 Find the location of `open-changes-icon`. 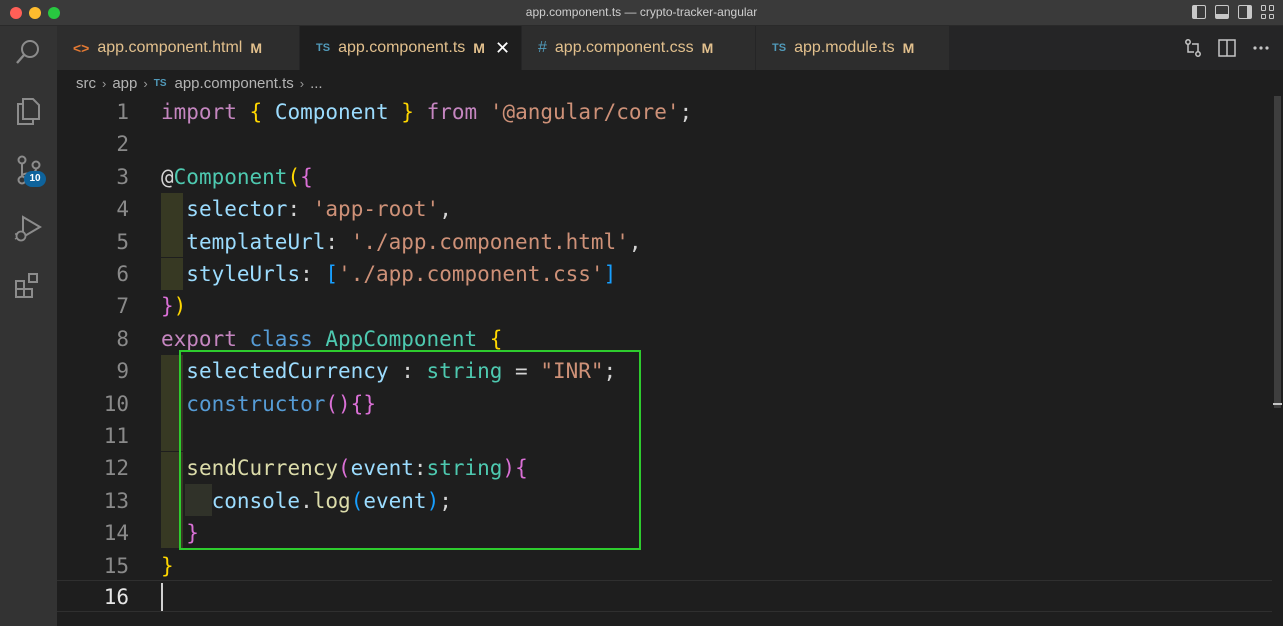

open-changes-icon is located at coordinates (1193, 48).